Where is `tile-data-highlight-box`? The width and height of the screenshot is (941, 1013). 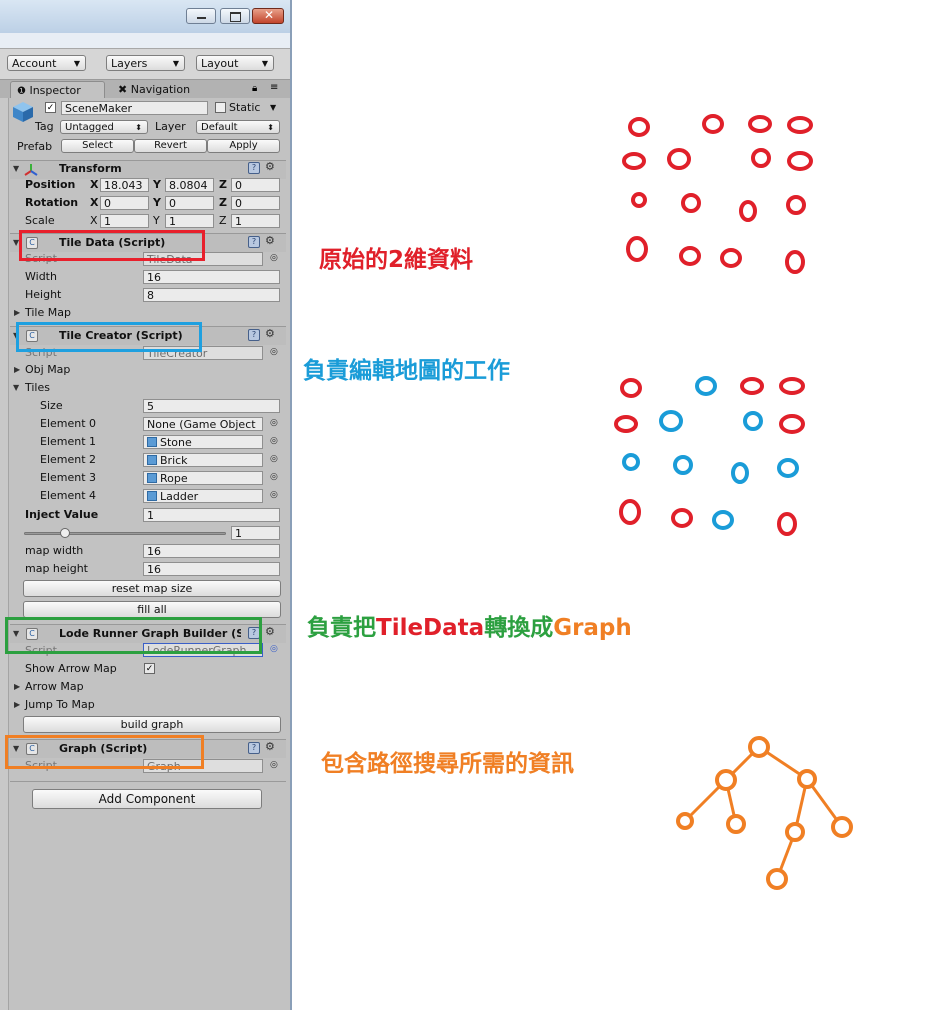 tile-data-highlight-box is located at coordinates (112, 245).